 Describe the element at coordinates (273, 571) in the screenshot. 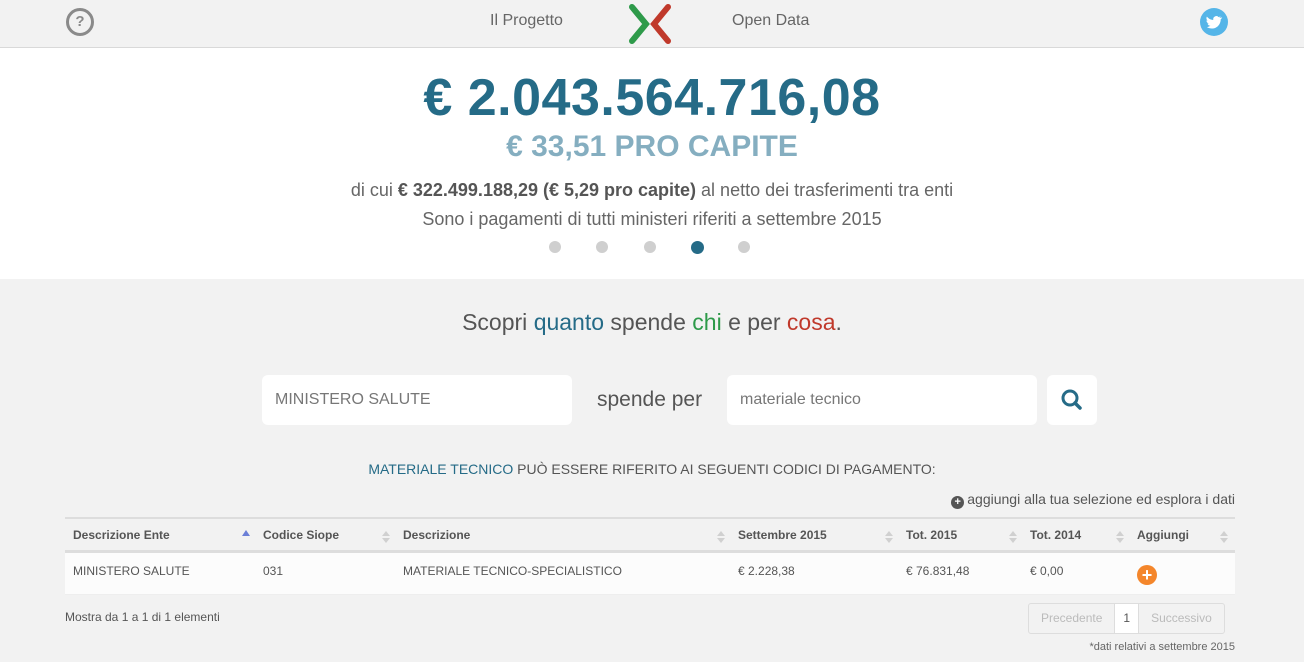

I see `cell-codice: 031` at that location.